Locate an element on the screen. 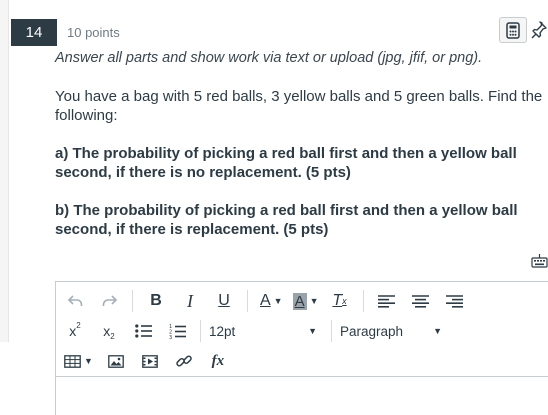 The width and height of the screenshot is (548, 415). highlight-color-button: A ▼ is located at coordinates (305, 301).